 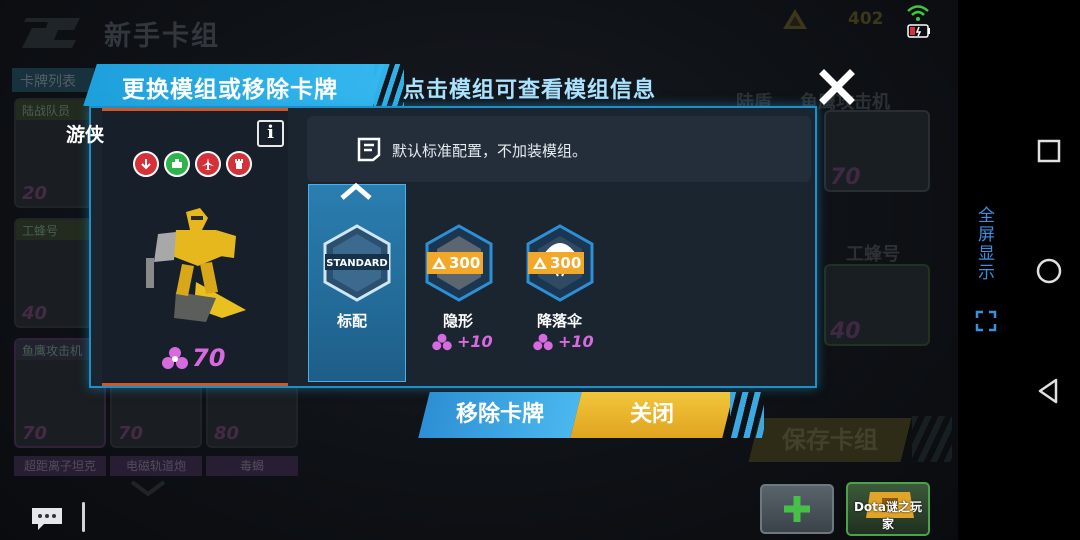 I want to click on unit-cost: 70, so click(x=193, y=358).